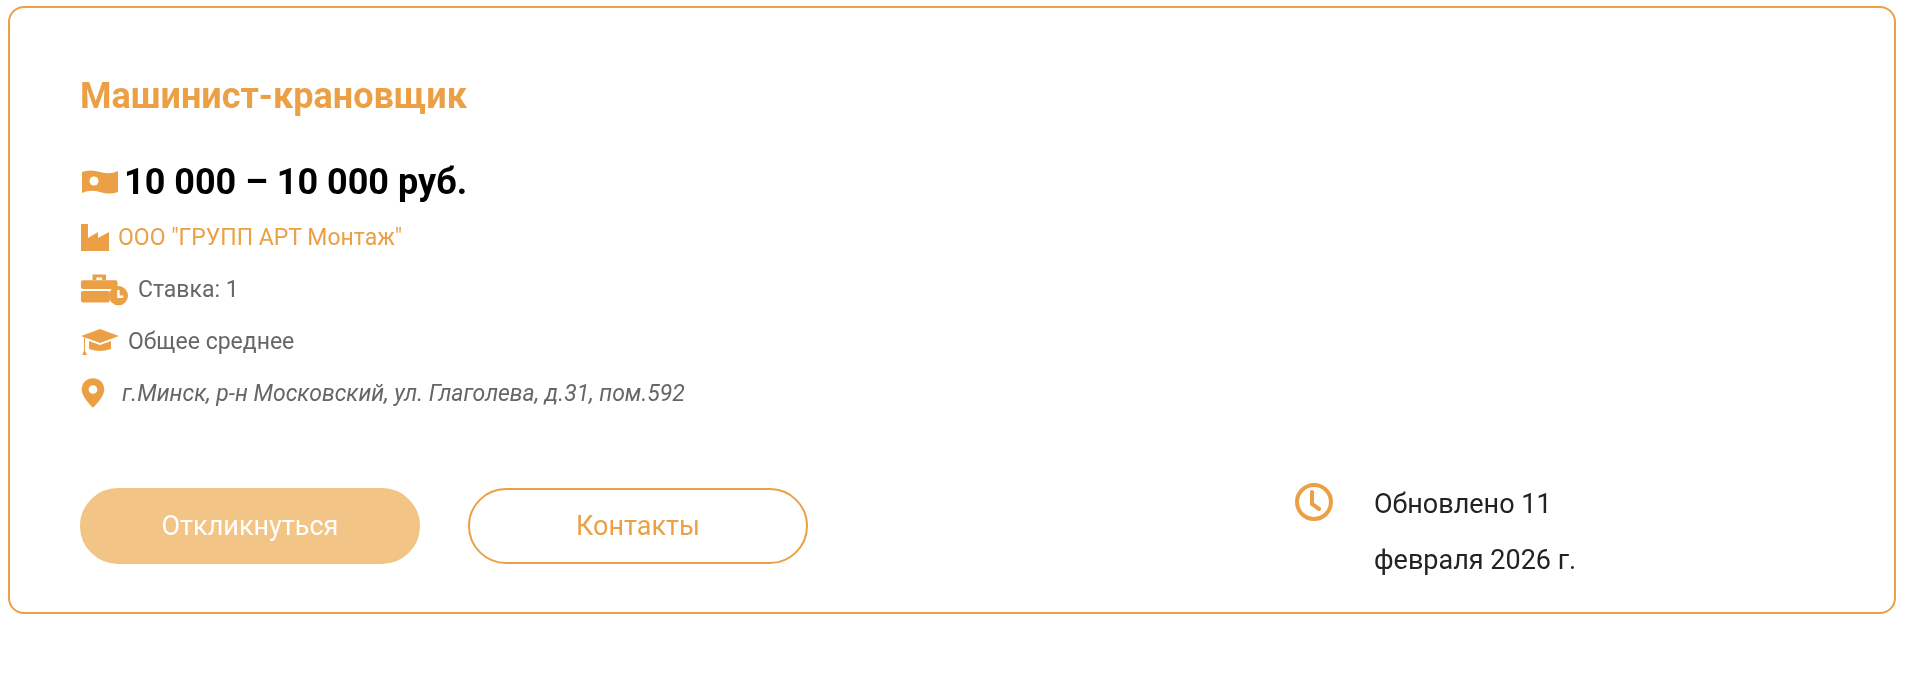  Describe the element at coordinates (250, 526) in the screenshot. I see `respond-button: Откликнуться` at that location.